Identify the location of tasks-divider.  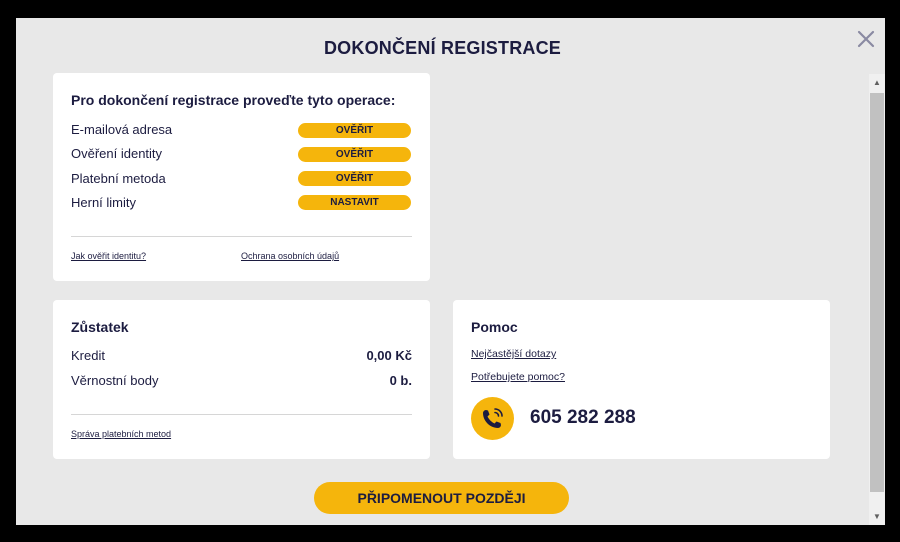
(241, 236).